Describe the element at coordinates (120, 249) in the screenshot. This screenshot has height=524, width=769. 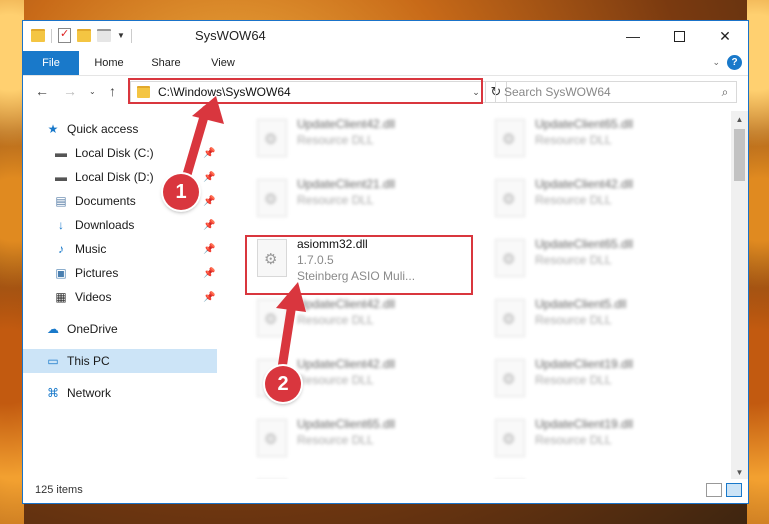
I see `sidebar-item-music: ♪ Music 📌` at that location.